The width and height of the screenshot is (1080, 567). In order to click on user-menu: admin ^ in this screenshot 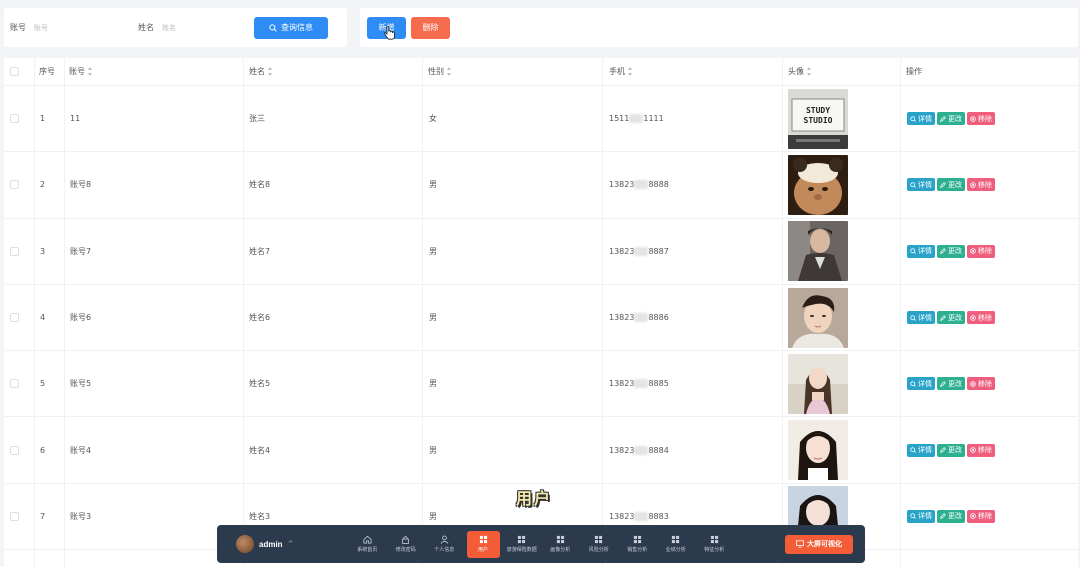, I will do `click(292, 544)`.